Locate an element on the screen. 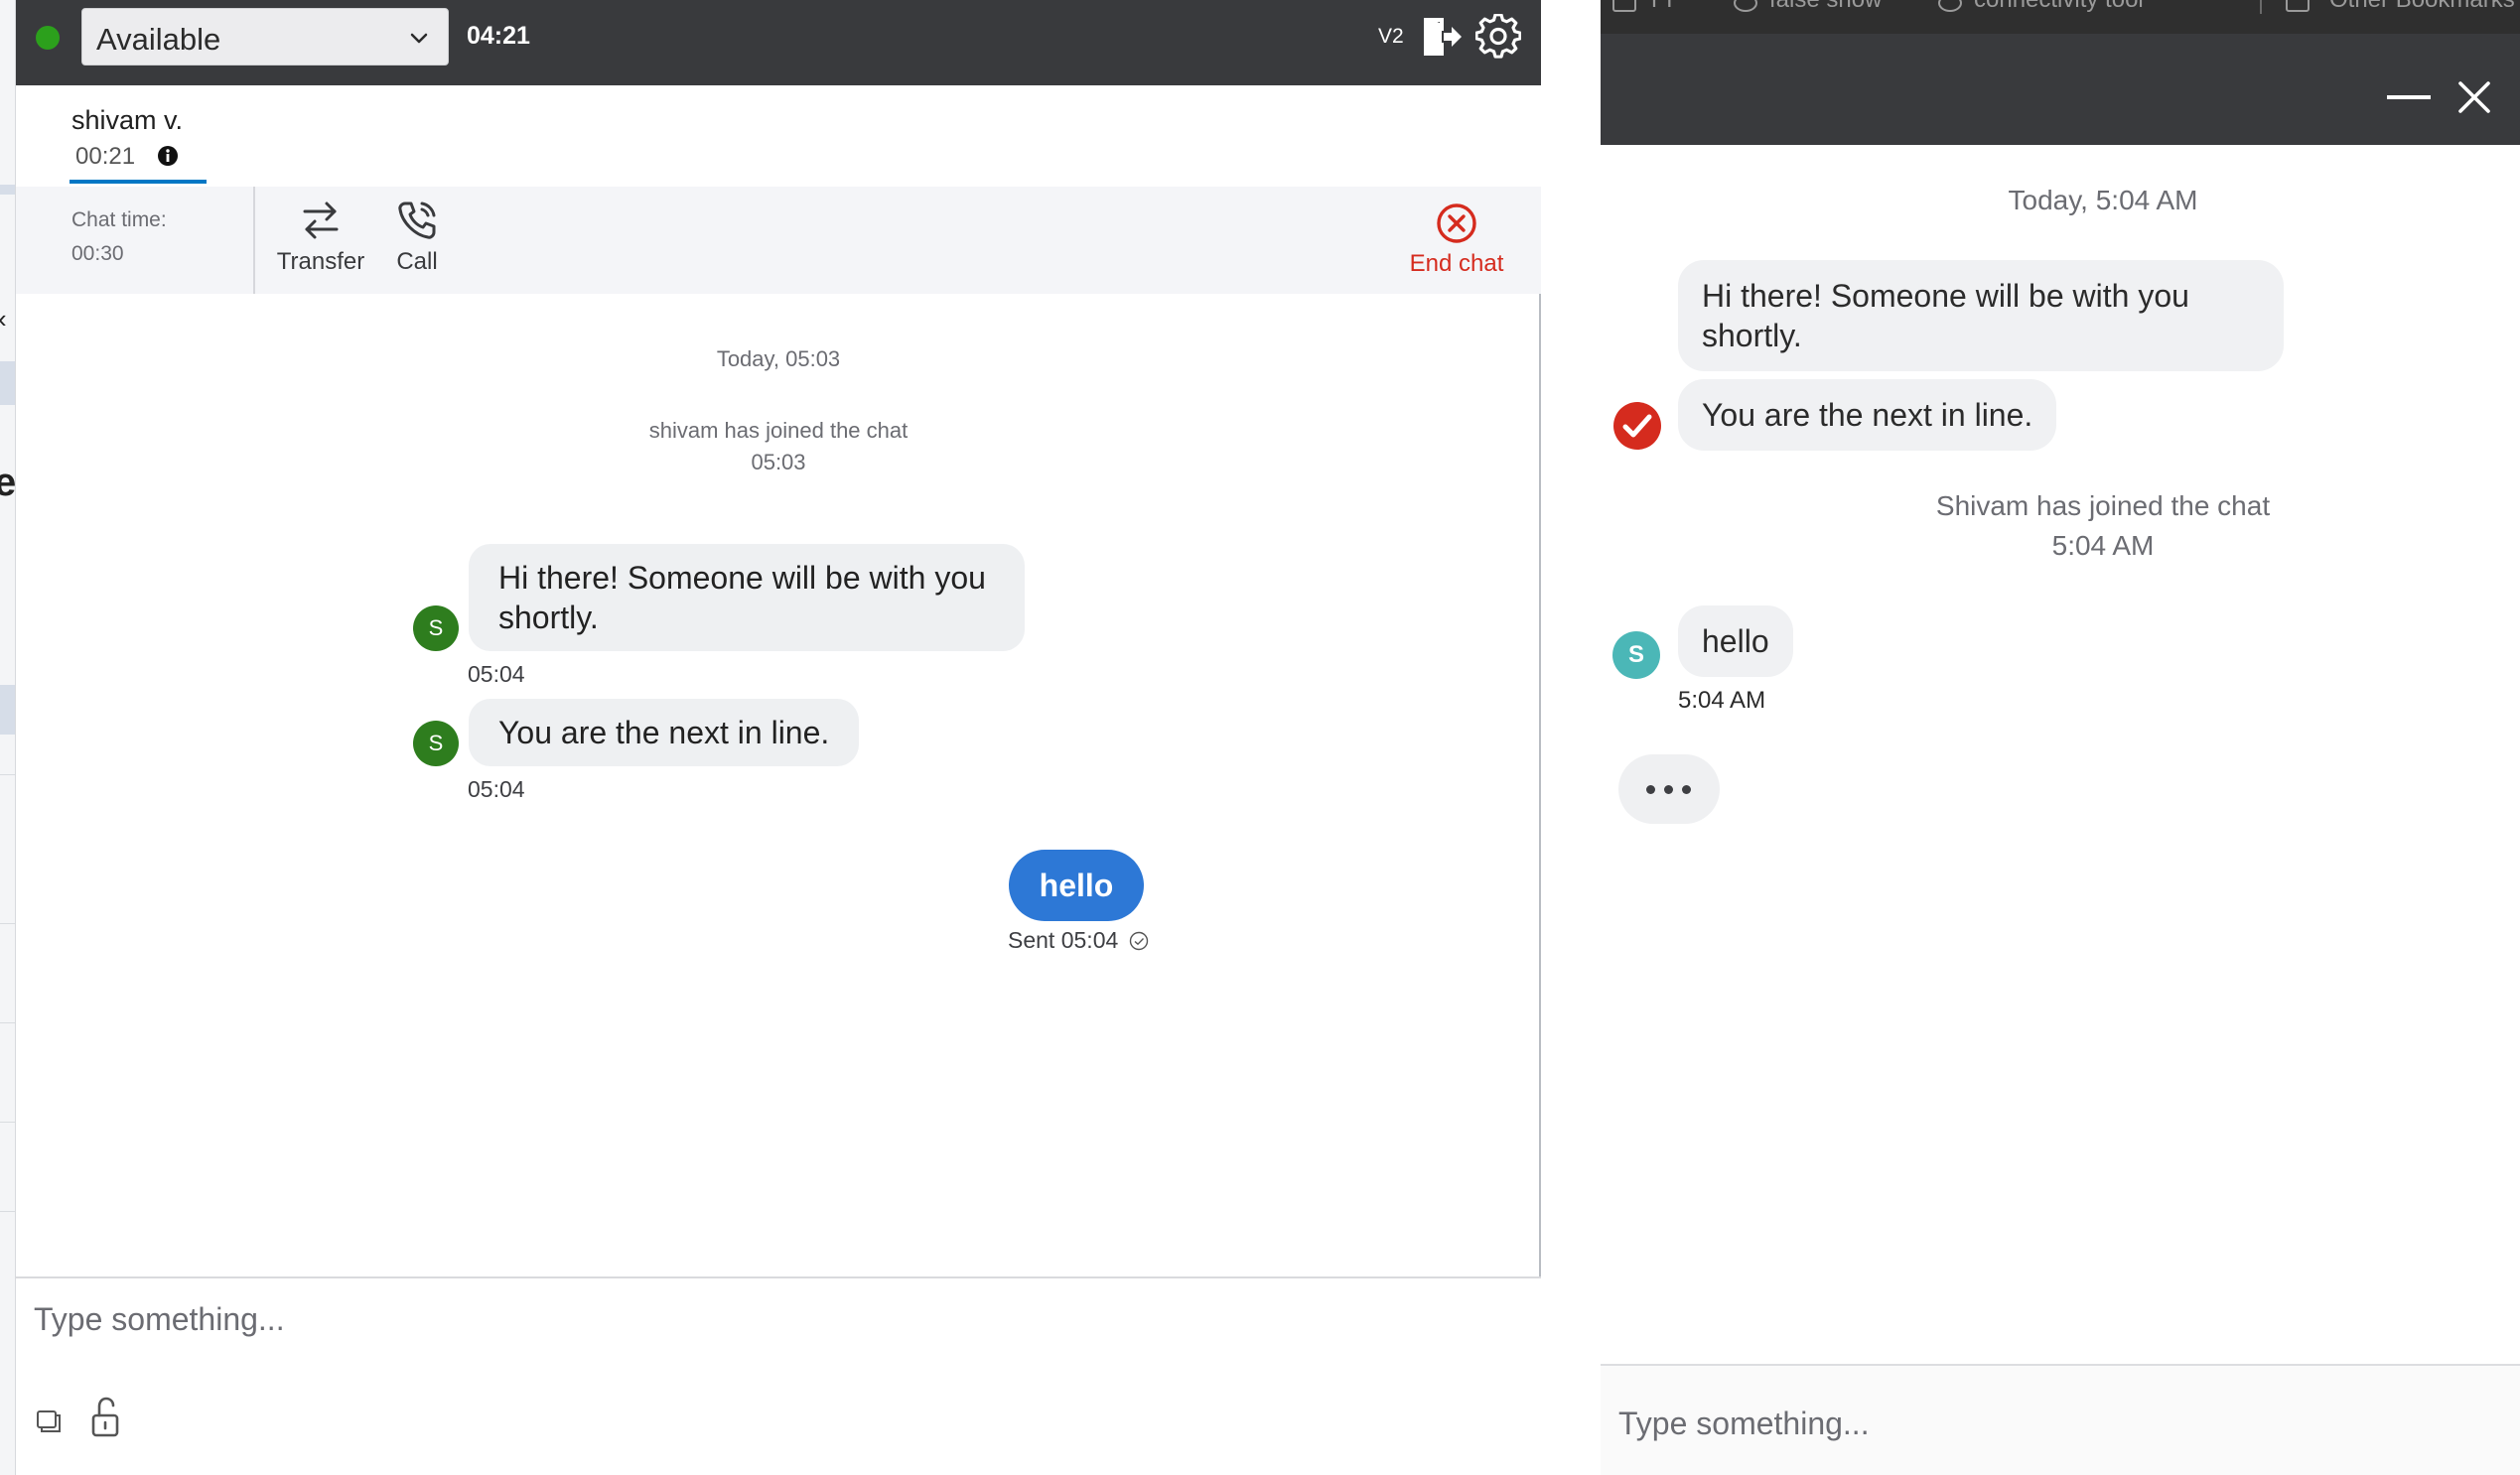 Image resolution: width=2520 pixels, height=1475 pixels. typing-indicator is located at coordinates (1669, 789).